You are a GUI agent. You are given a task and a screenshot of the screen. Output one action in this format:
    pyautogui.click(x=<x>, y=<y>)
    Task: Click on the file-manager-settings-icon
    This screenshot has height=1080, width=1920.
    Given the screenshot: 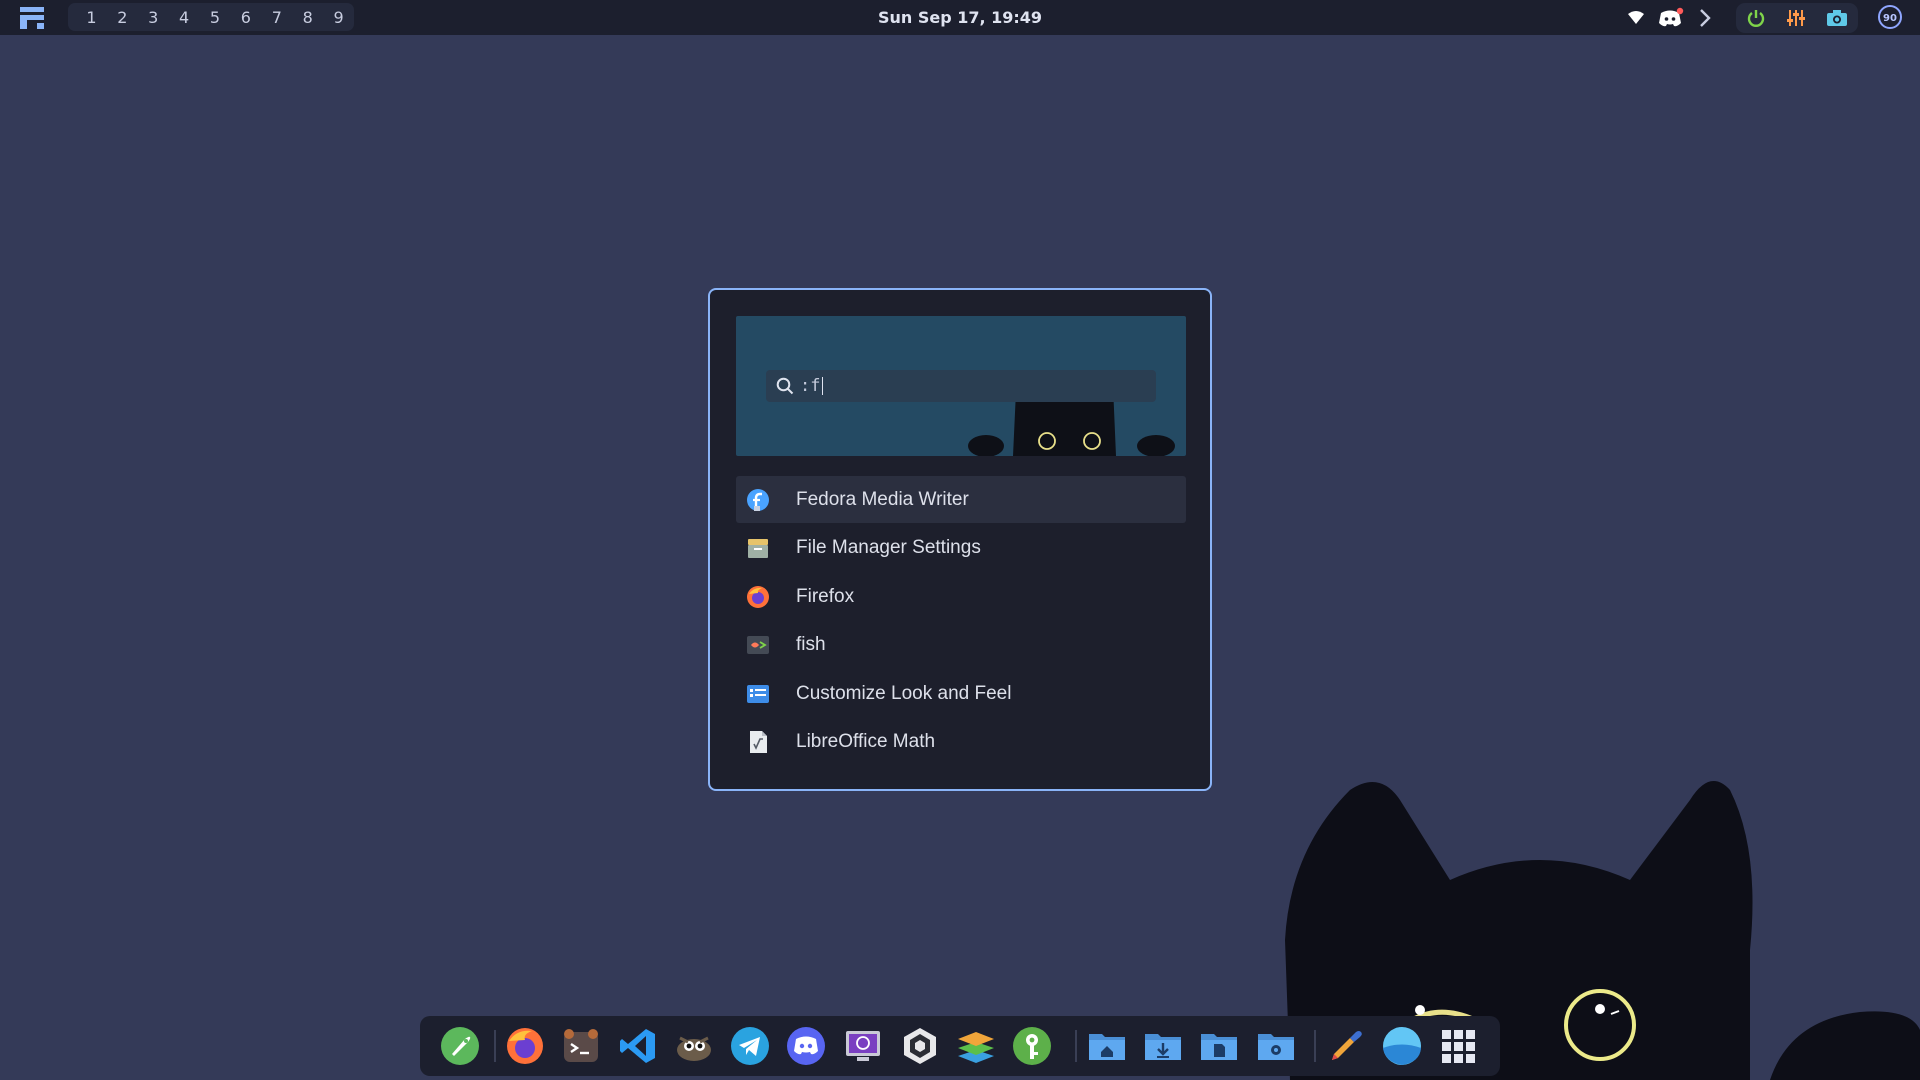 What is the action you would take?
    pyautogui.click(x=758, y=549)
    